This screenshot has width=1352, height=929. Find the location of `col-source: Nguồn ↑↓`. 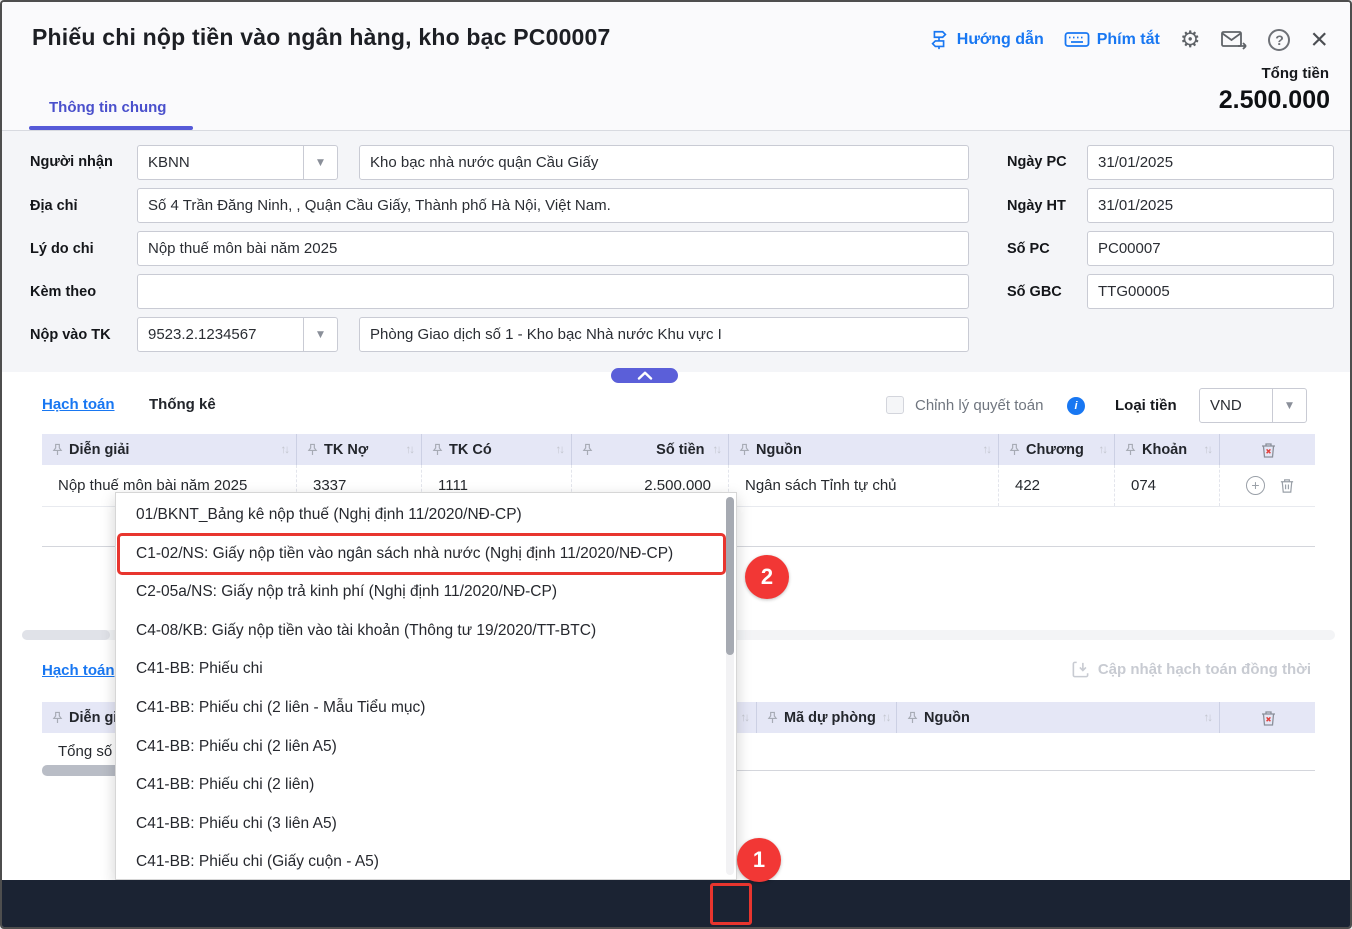

col-source: Nguồn ↑↓ is located at coordinates (864, 449).